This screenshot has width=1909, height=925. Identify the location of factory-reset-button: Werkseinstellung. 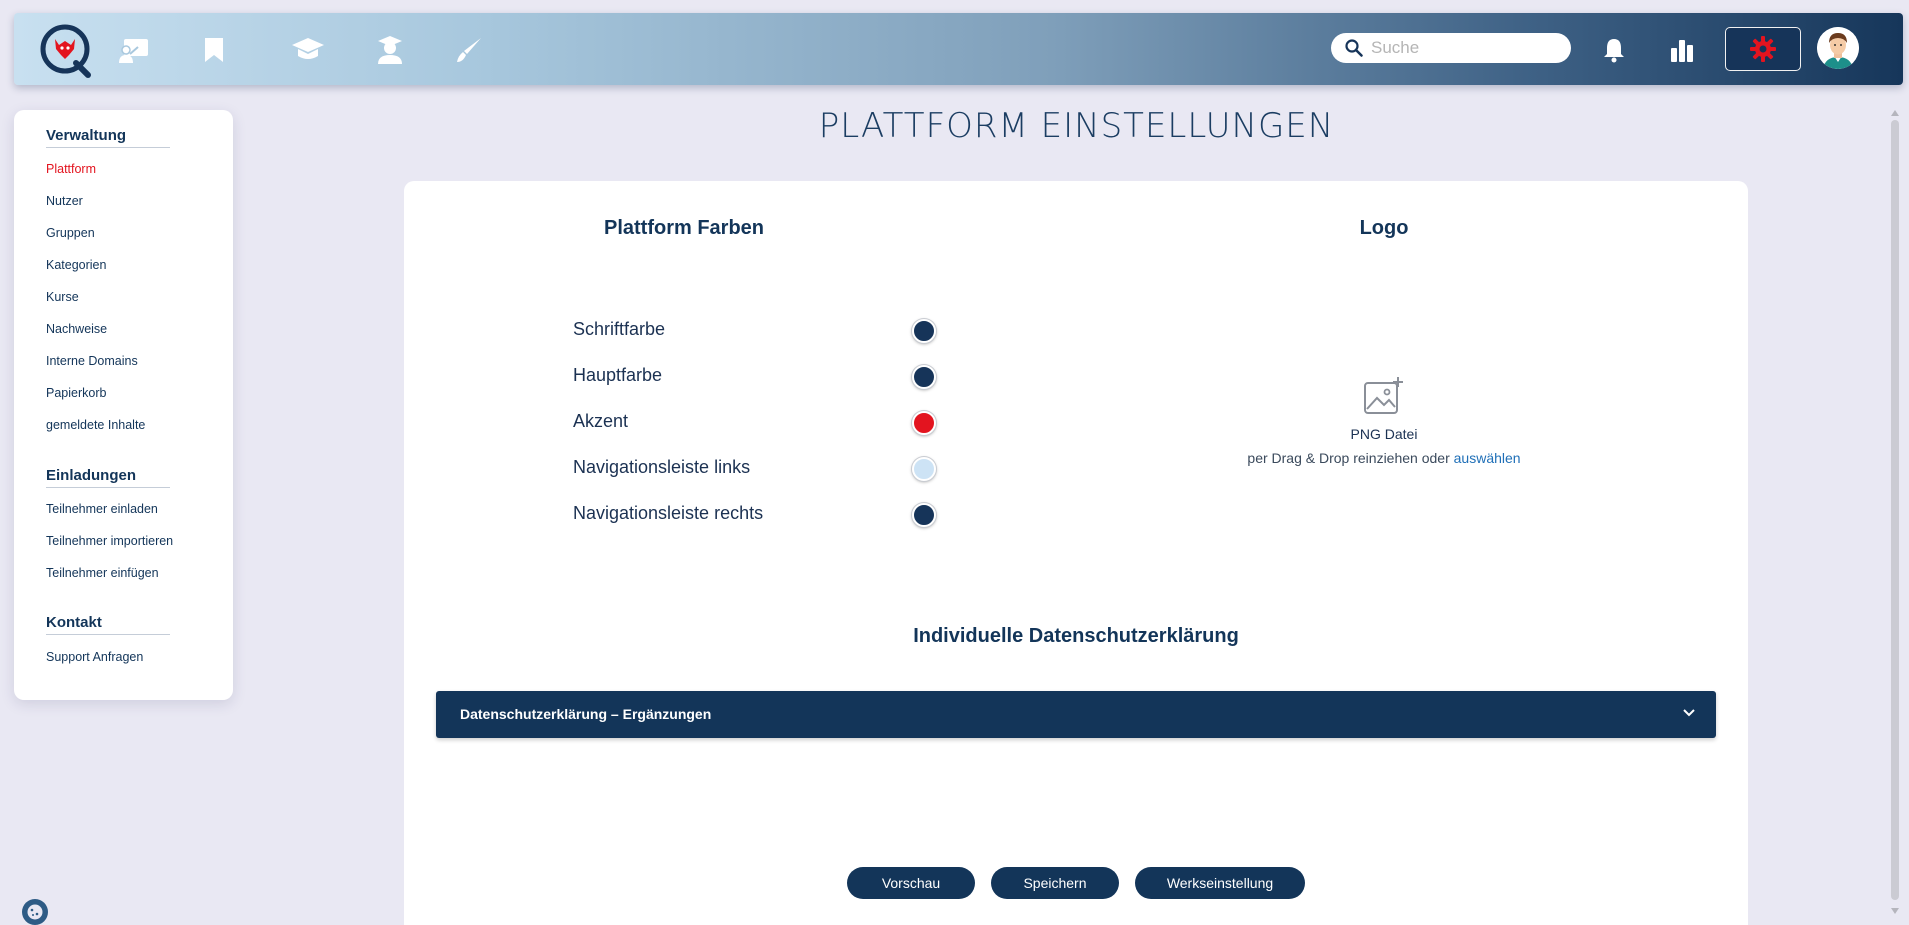
(1220, 883).